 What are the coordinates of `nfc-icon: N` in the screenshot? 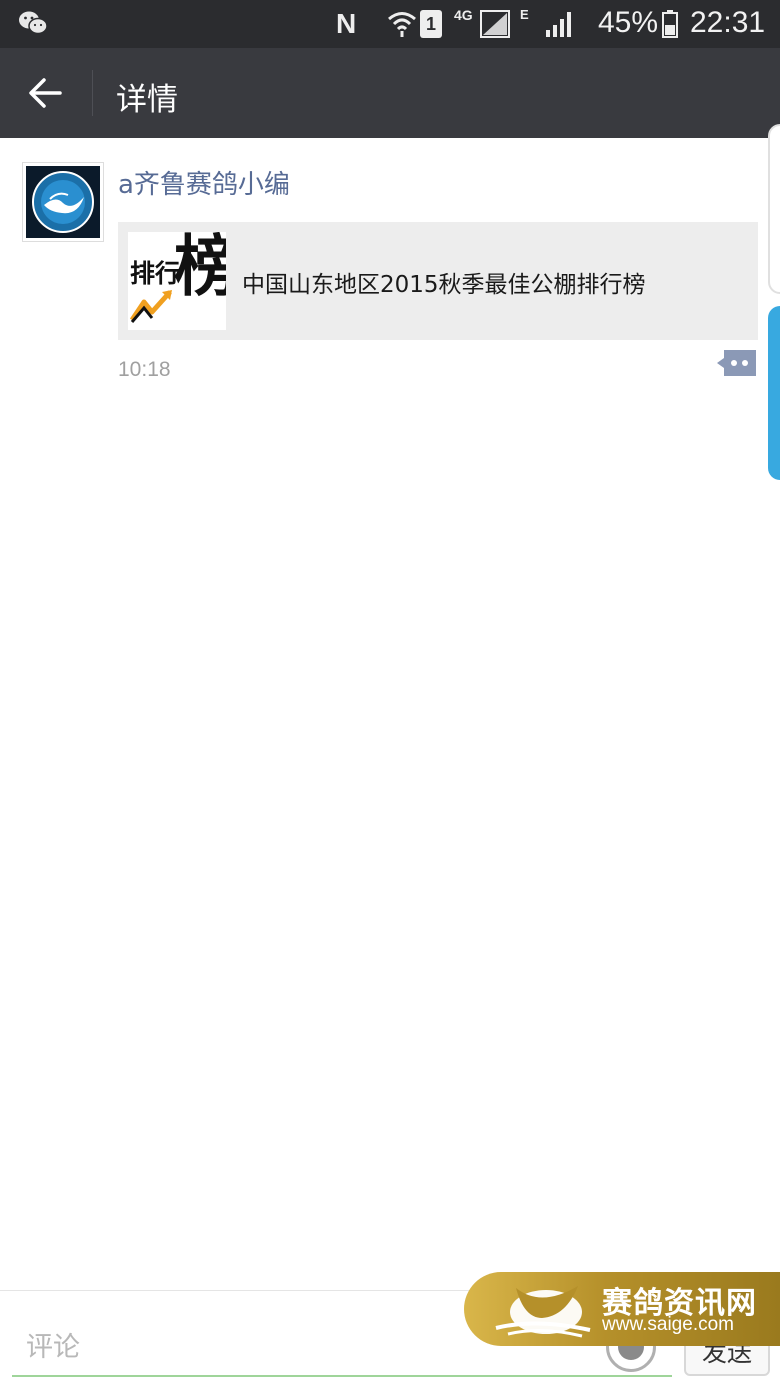 It's located at (346, 23).